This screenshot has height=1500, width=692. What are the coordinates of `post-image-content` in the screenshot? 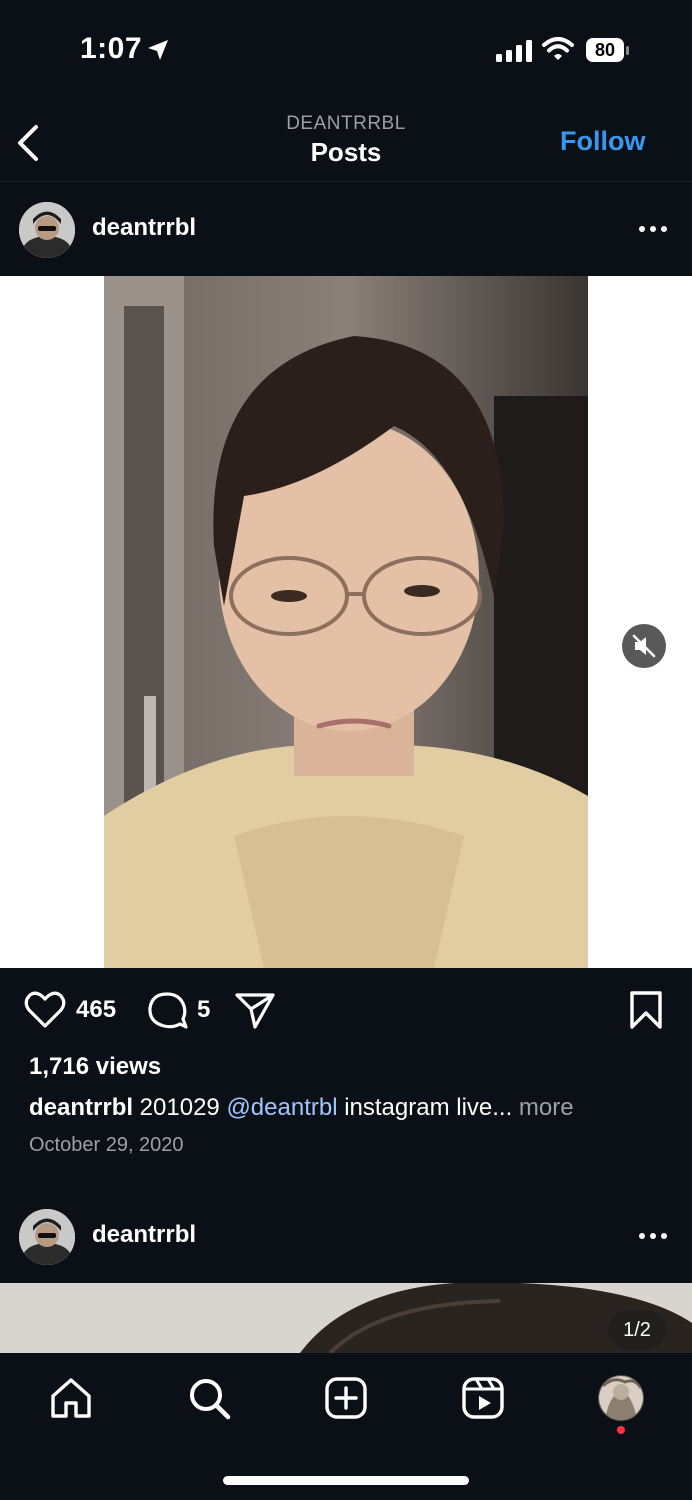 It's located at (346, 1318).